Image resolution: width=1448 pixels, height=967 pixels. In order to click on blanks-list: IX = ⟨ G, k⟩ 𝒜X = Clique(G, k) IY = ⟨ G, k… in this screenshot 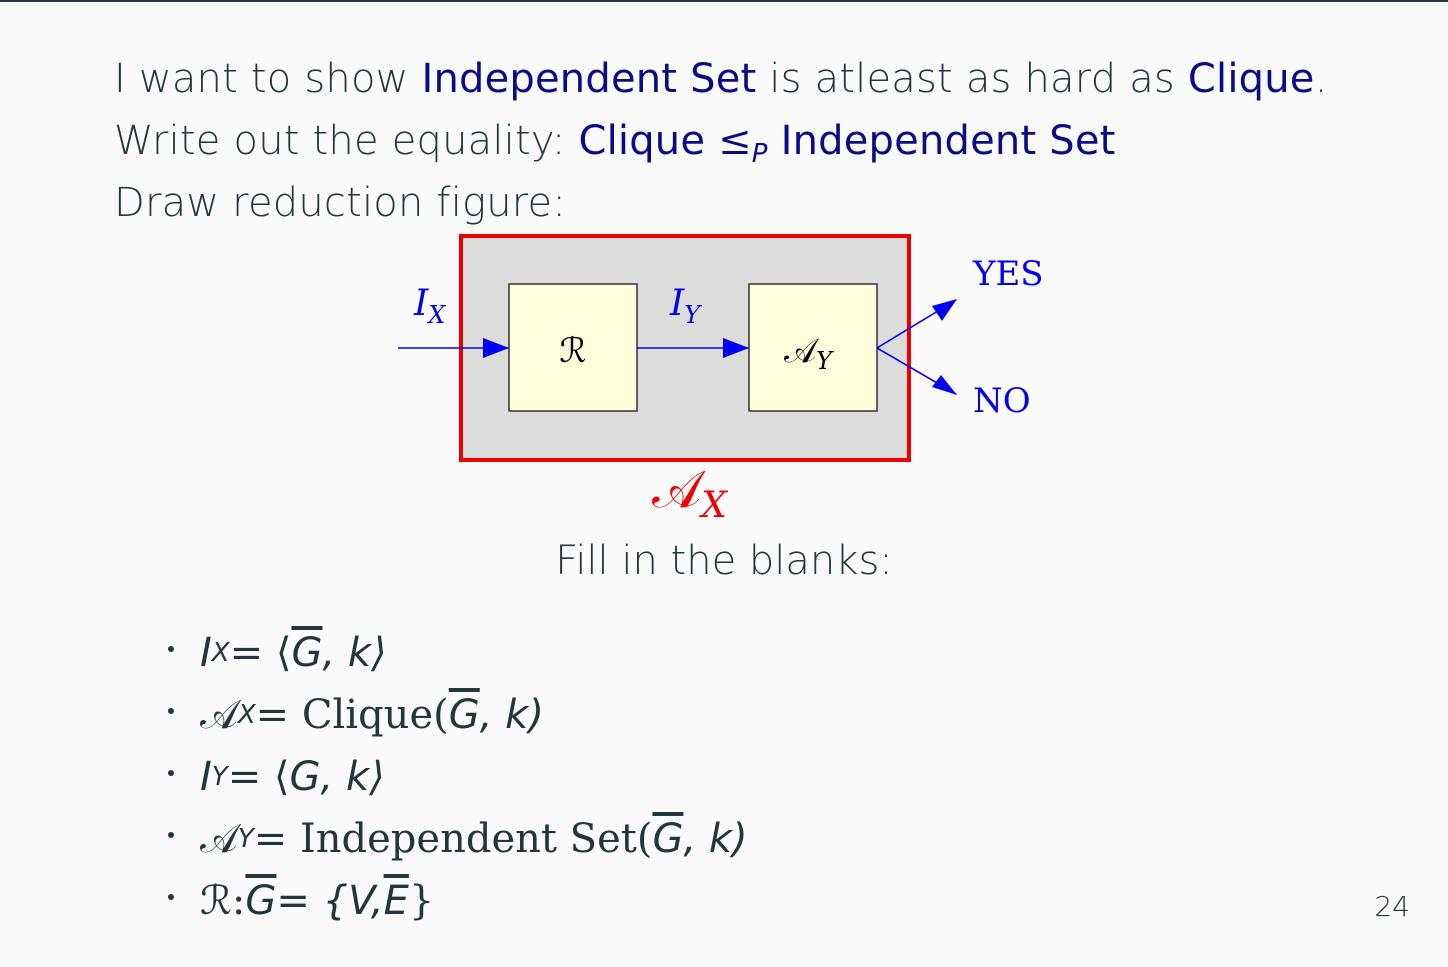, I will do `click(458, 777)`.